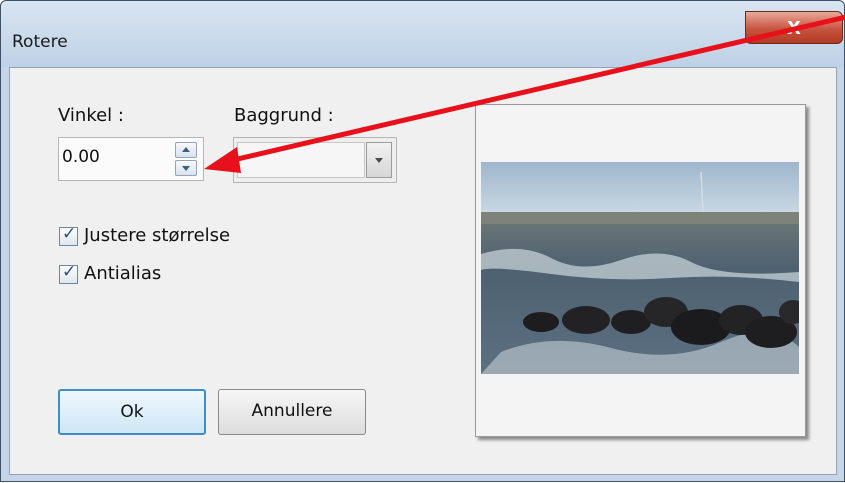 The width and height of the screenshot is (845, 483). I want to click on background-dropdown, so click(315, 160).